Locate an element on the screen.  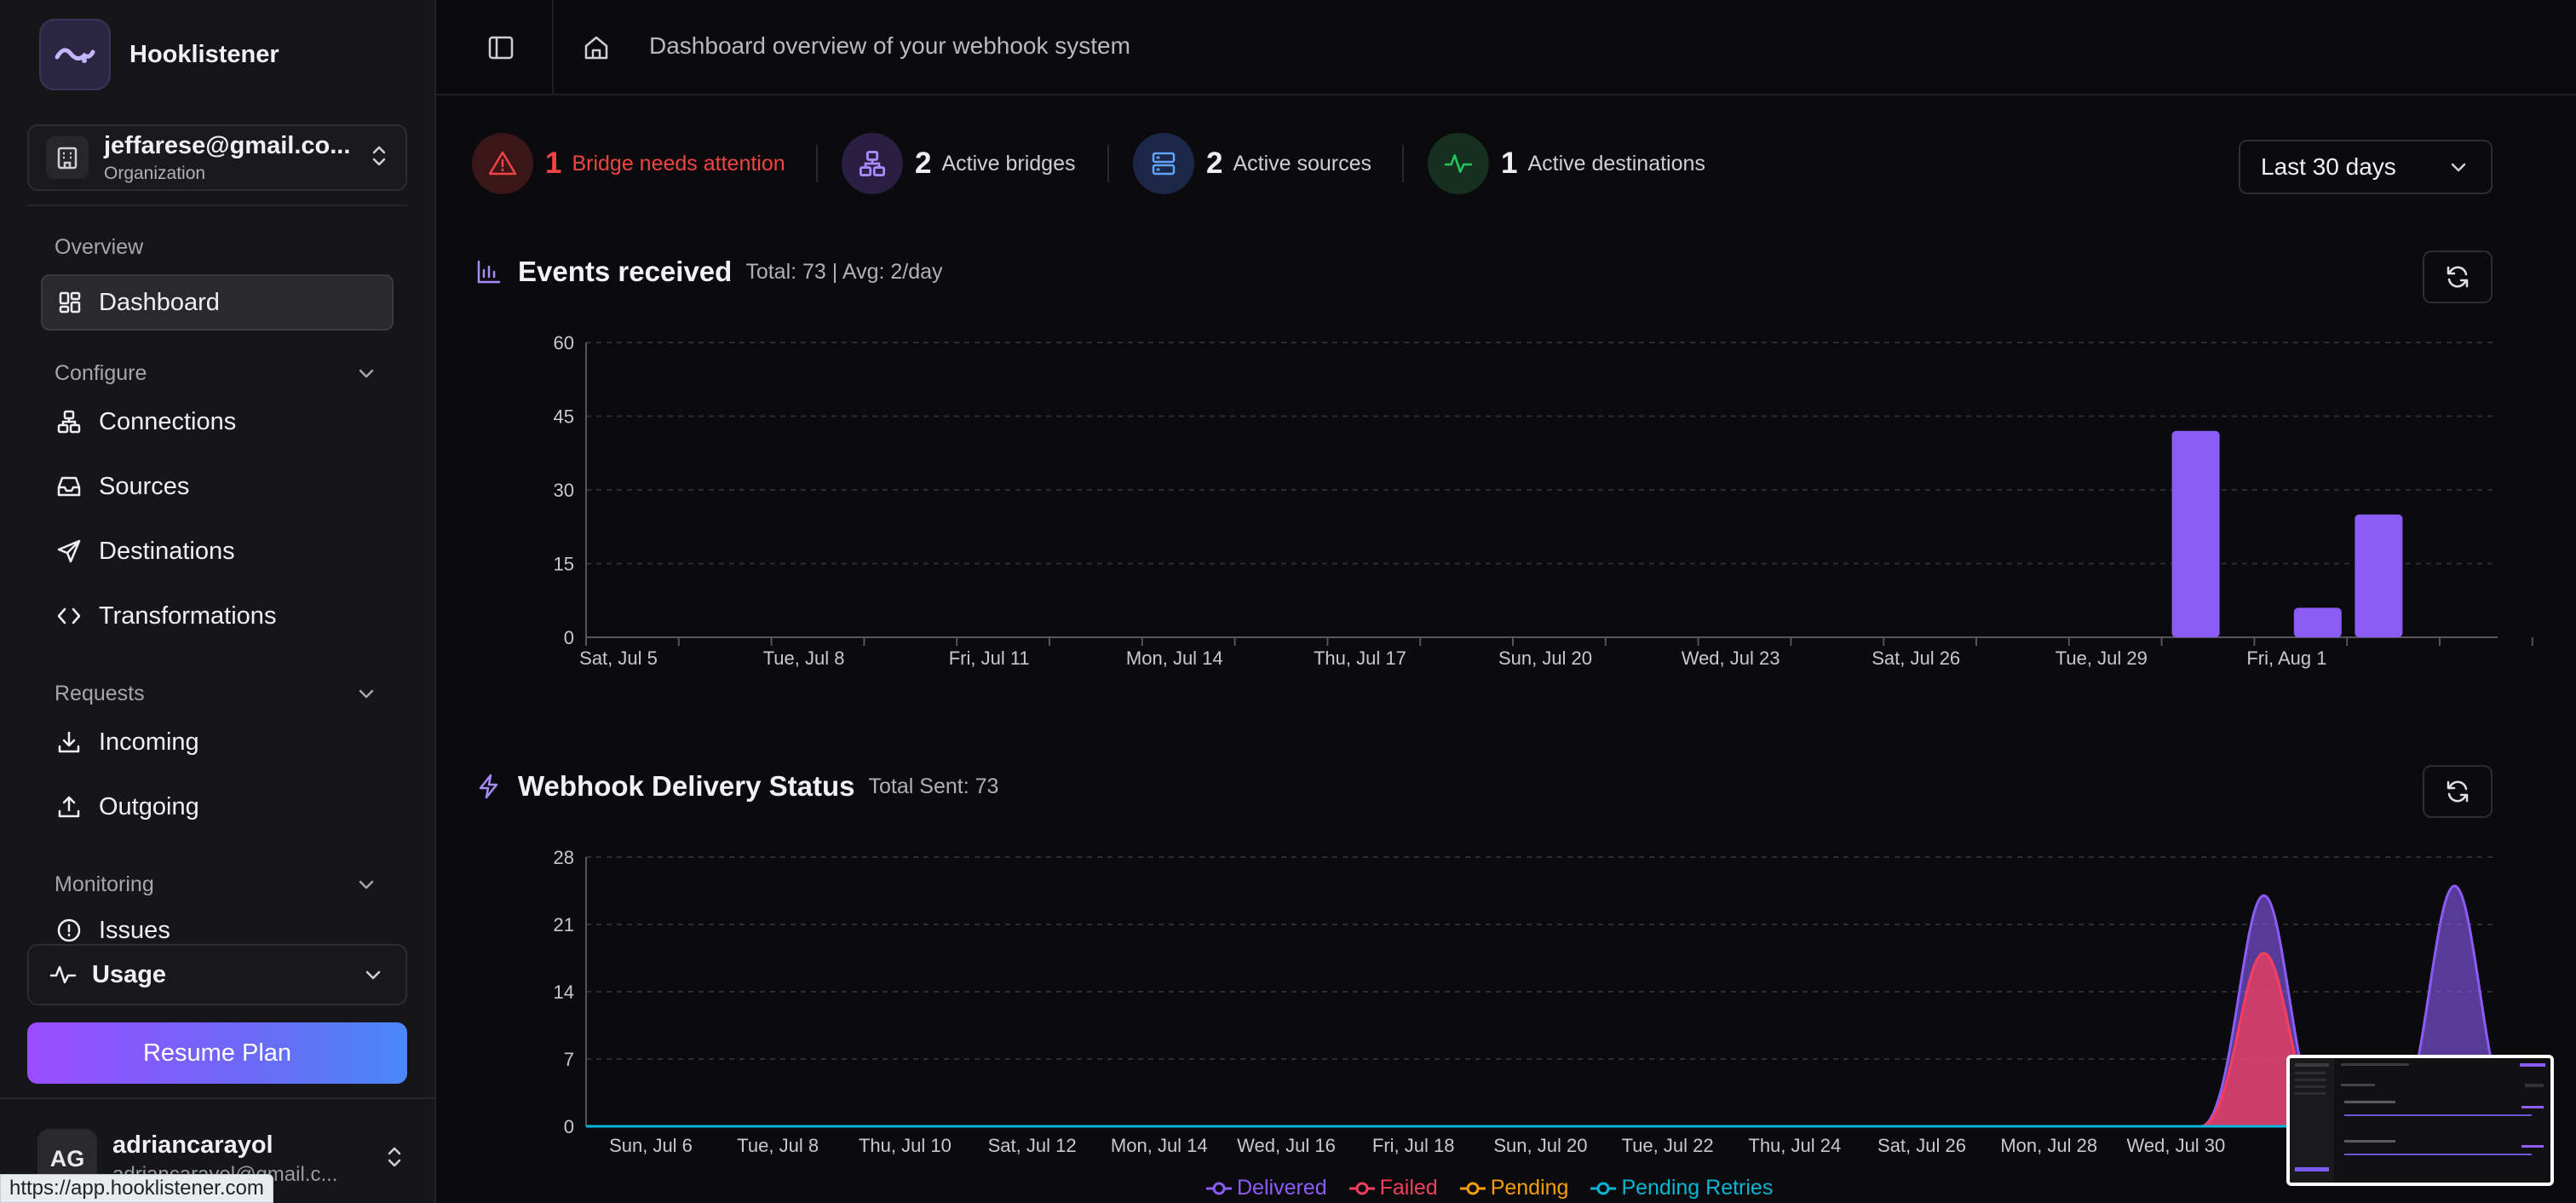
y-tick-label: 28 is located at coordinates (564, 858).